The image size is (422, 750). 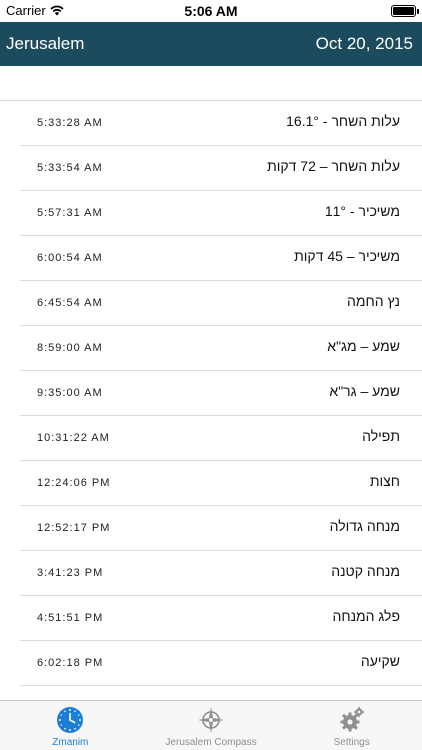 What do you see at coordinates (373, 301) in the screenshot?
I see `zman-name: נץ החמה` at bounding box center [373, 301].